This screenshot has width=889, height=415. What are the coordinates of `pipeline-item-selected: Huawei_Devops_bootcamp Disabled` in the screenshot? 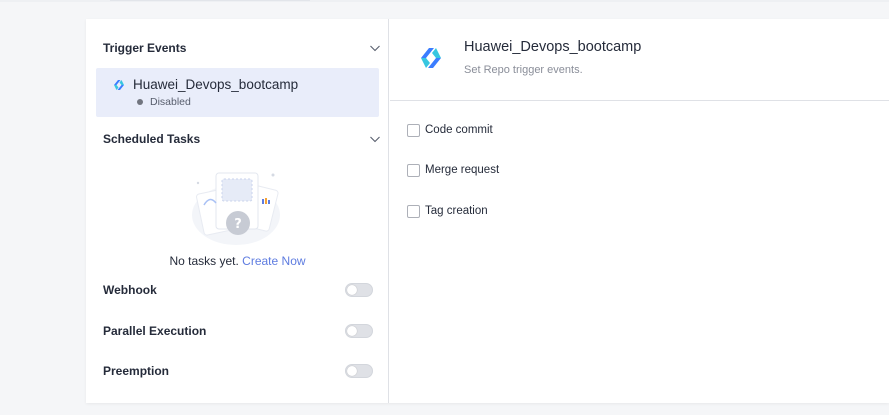 It's located at (237, 92).